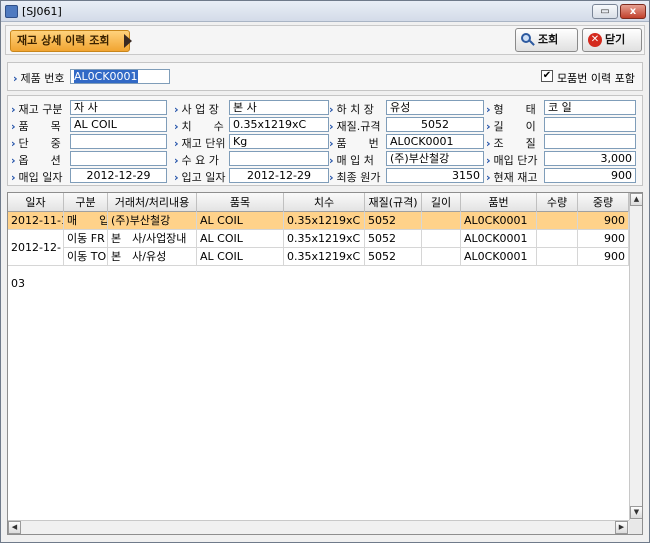  I want to click on horizontal-scrollbar: ◀ ▶, so click(318, 527).